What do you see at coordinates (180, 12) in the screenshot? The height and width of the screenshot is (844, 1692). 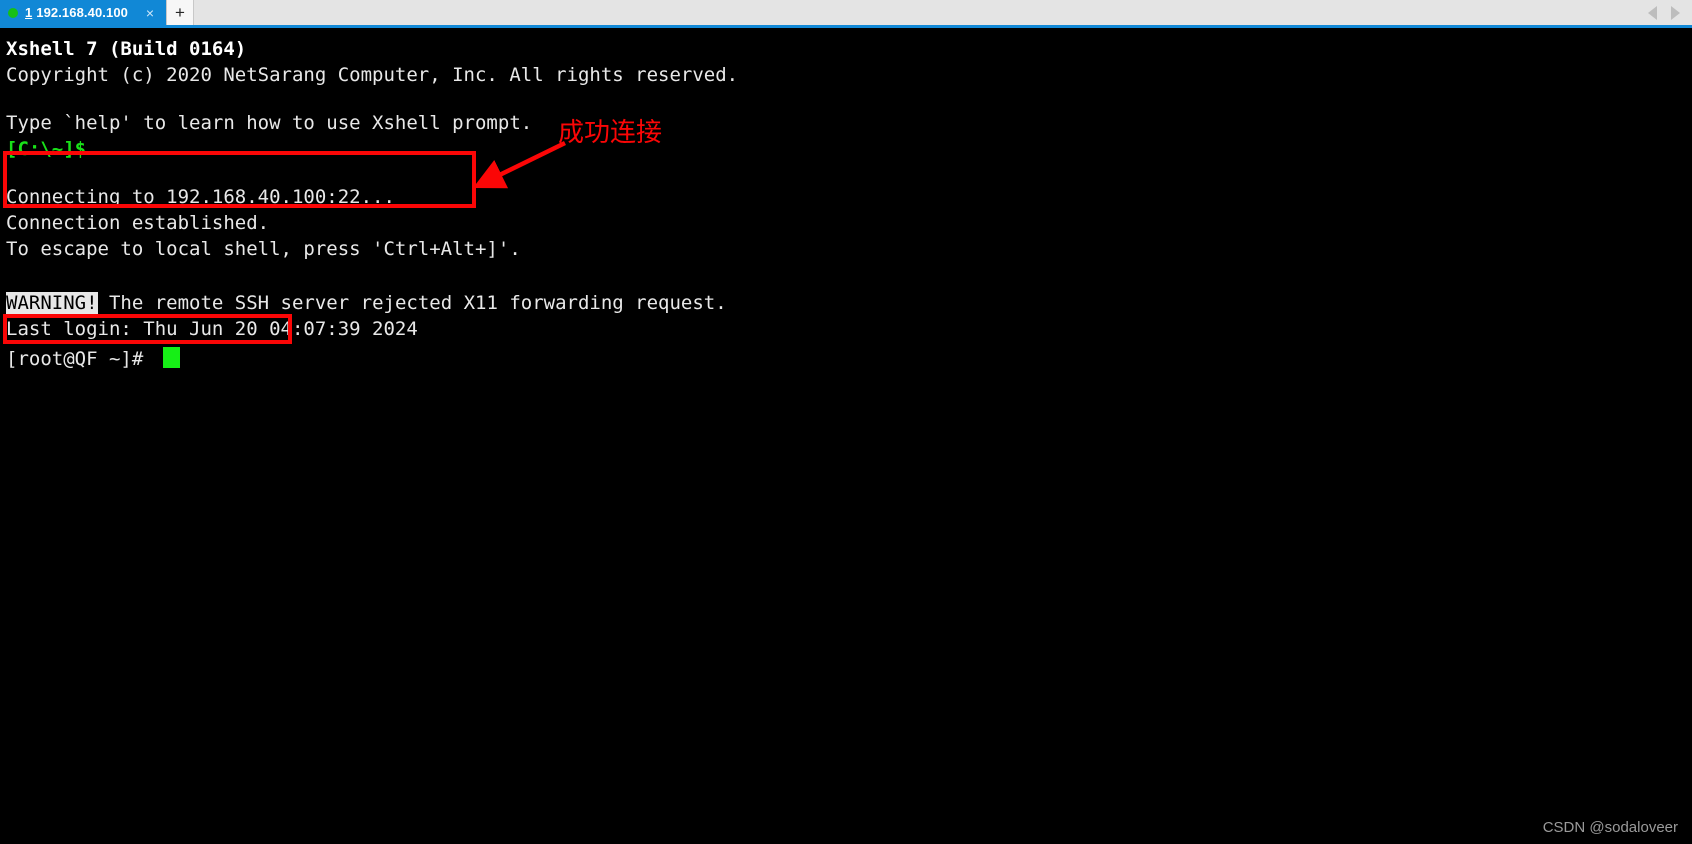 I see `new-tab-button: +` at bounding box center [180, 12].